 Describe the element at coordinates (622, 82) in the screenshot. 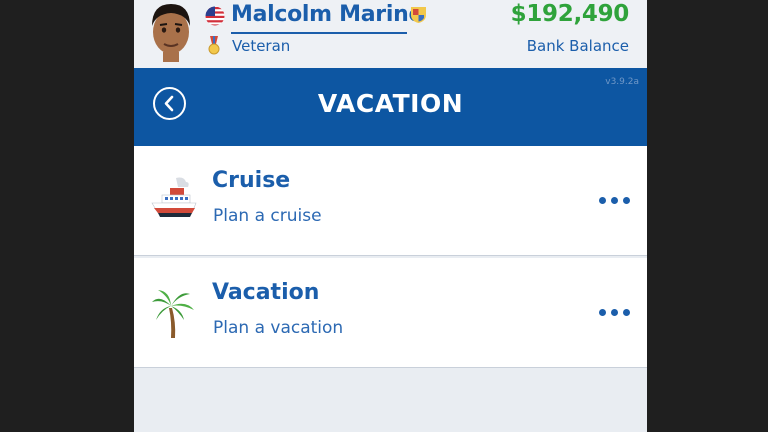

I see `version-label: v3.9.2a` at that location.